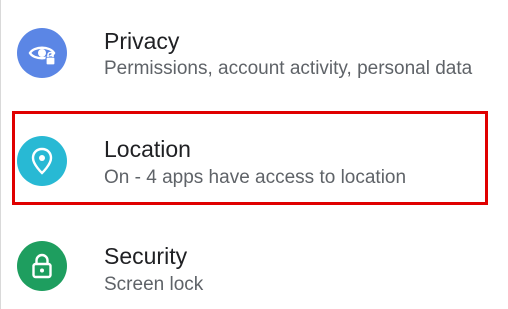  What do you see at coordinates (142, 41) in the screenshot?
I see `privacy-title: Privacy` at bounding box center [142, 41].